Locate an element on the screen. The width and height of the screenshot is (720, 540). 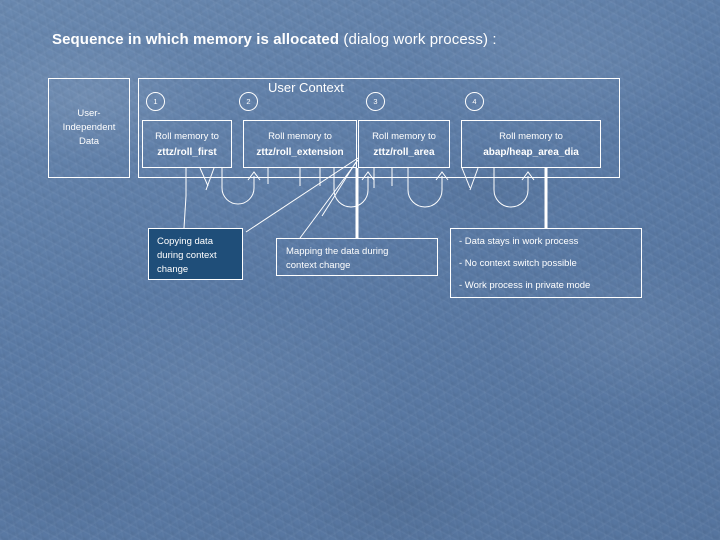
user-independent-data-line3: Data is located at coordinates (89, 141).